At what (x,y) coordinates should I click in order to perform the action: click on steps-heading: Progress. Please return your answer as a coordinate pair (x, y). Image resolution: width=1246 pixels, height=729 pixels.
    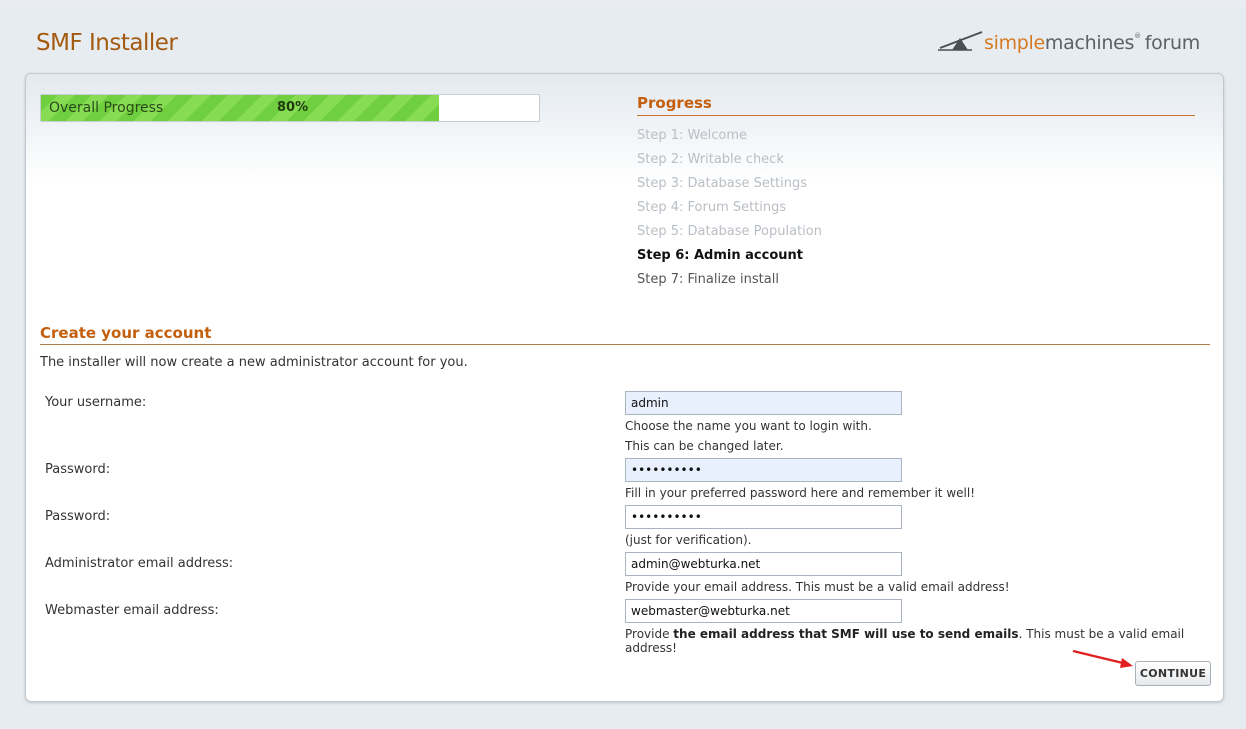
    Looking at the image, I should click on (916, 105).